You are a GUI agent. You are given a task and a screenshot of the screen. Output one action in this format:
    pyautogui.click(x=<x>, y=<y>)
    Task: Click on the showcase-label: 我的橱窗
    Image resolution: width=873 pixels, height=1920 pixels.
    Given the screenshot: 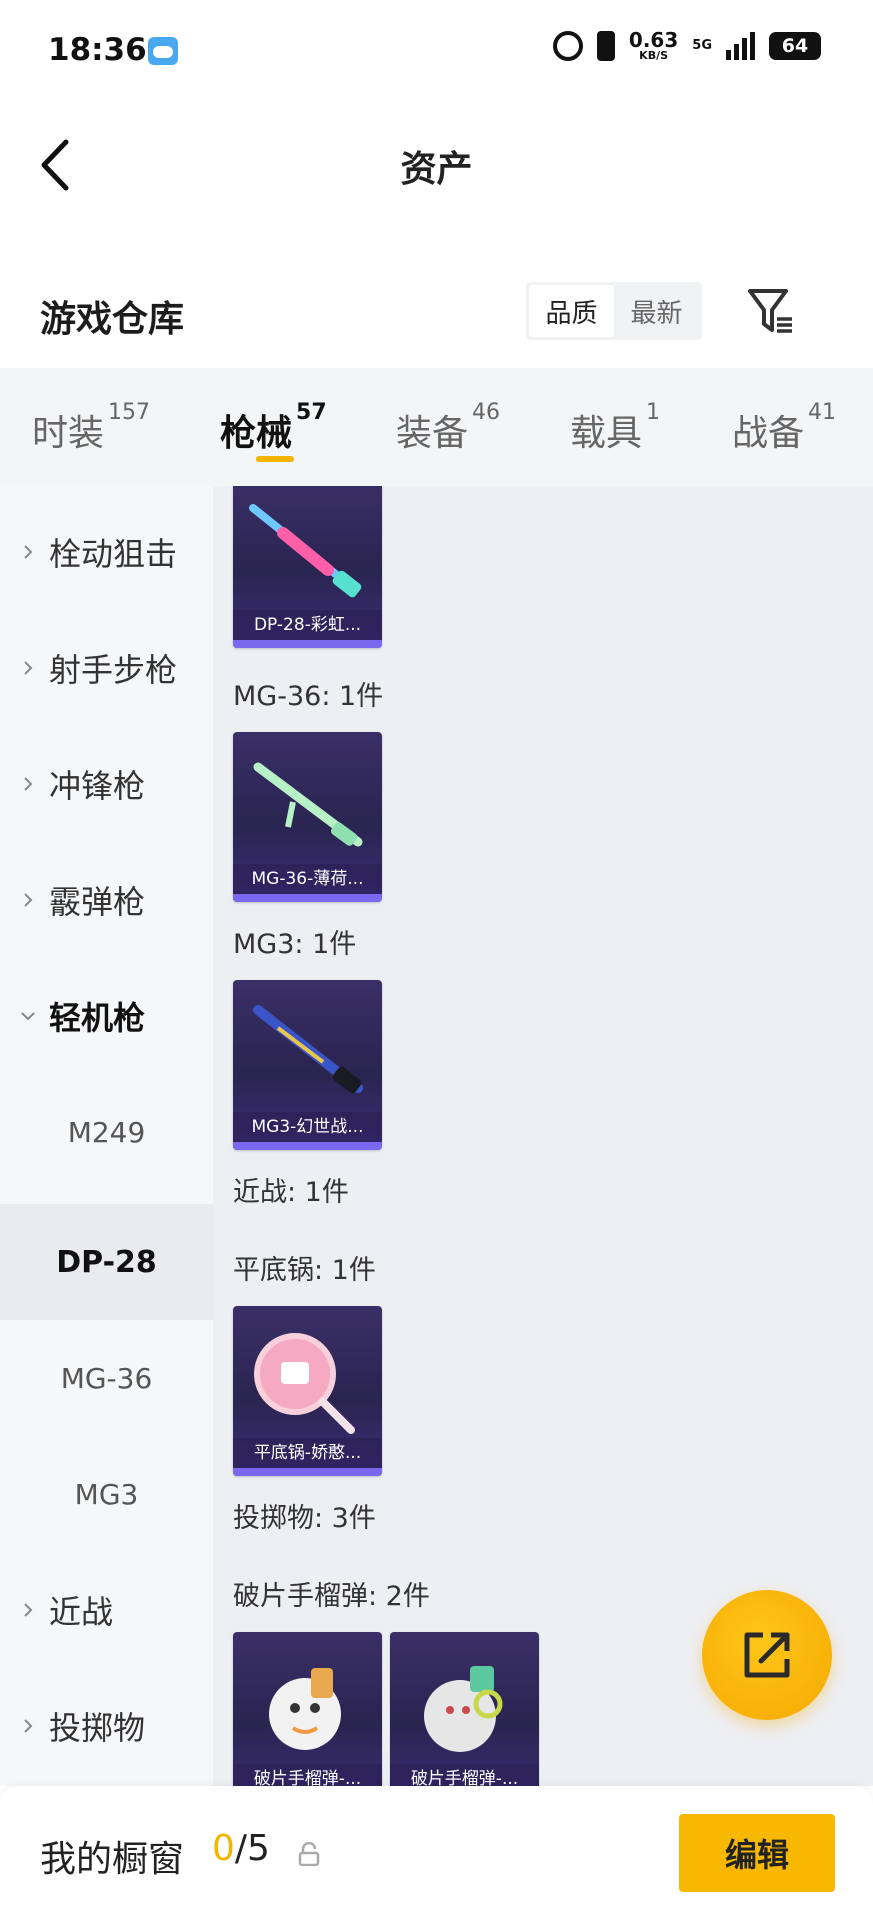 What is the action you would take?
    pyautogui.click(x=112, y=1859)
    